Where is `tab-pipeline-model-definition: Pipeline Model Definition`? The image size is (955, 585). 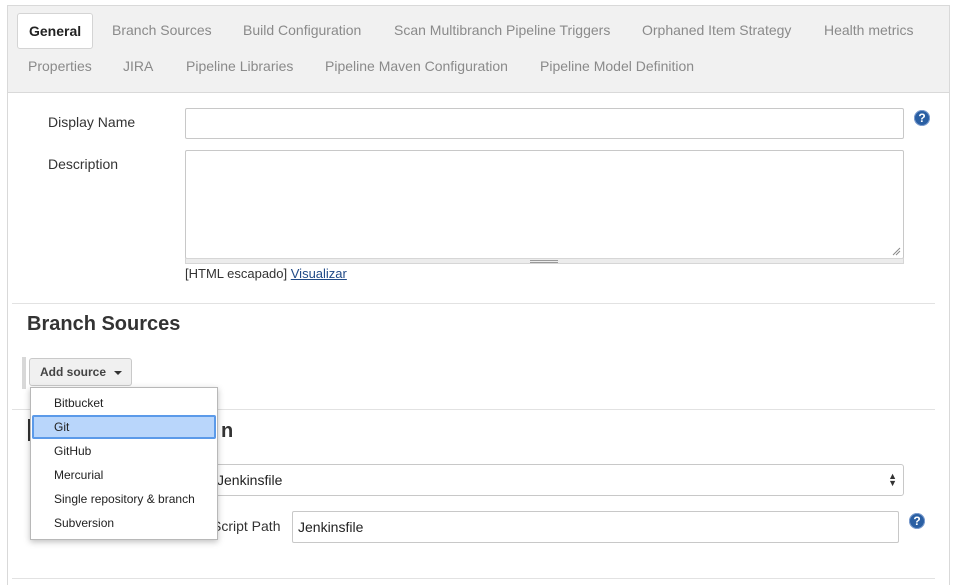 tab-pipeline-model-definition: Pipeline Model Definition is located at coordinates (617, 66).